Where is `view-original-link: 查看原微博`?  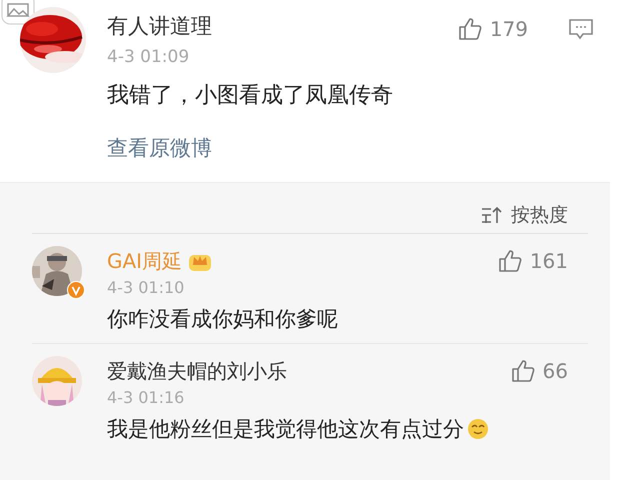 view-original-link: 查看原微博 is located at coordinates (159, 148).